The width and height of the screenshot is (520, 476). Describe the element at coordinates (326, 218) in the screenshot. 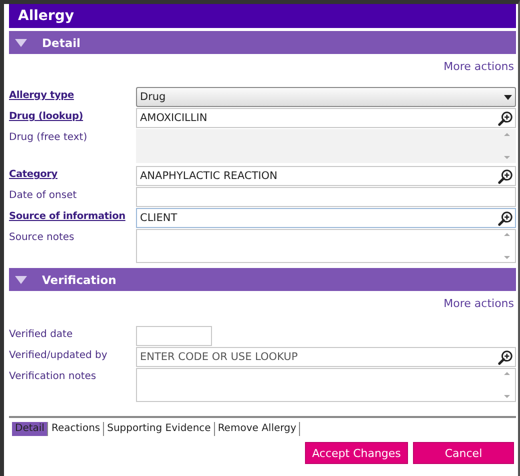

I see `lookup-field: CLIENT` at that location.